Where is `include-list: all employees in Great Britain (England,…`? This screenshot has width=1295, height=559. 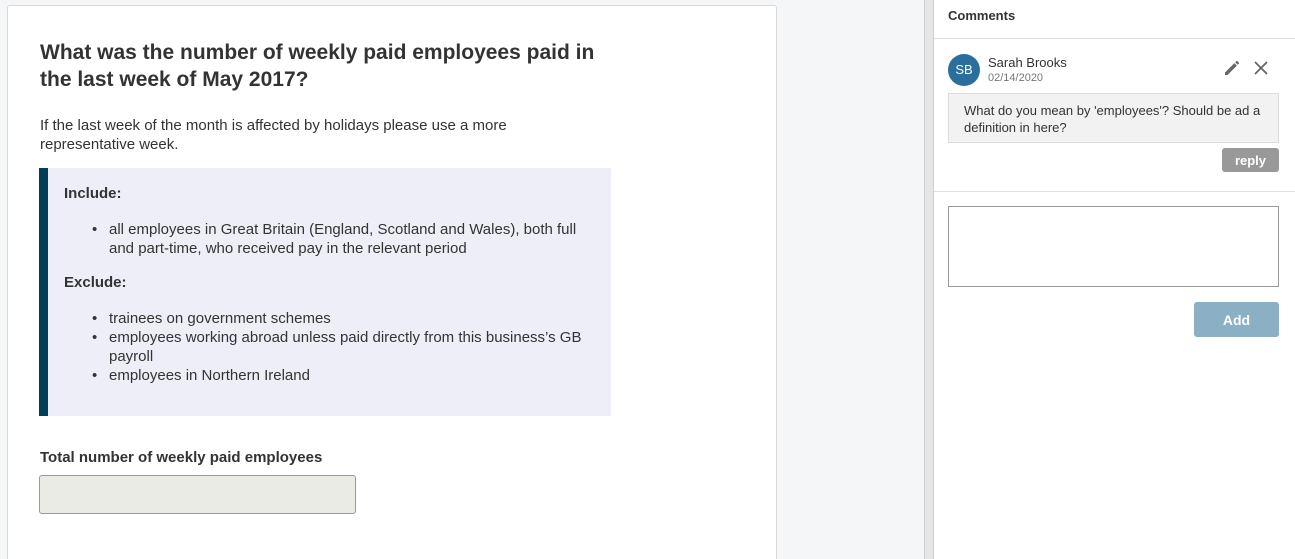 include-list: all employees in Great Britain (England,… is located at coordinates (342, 239).